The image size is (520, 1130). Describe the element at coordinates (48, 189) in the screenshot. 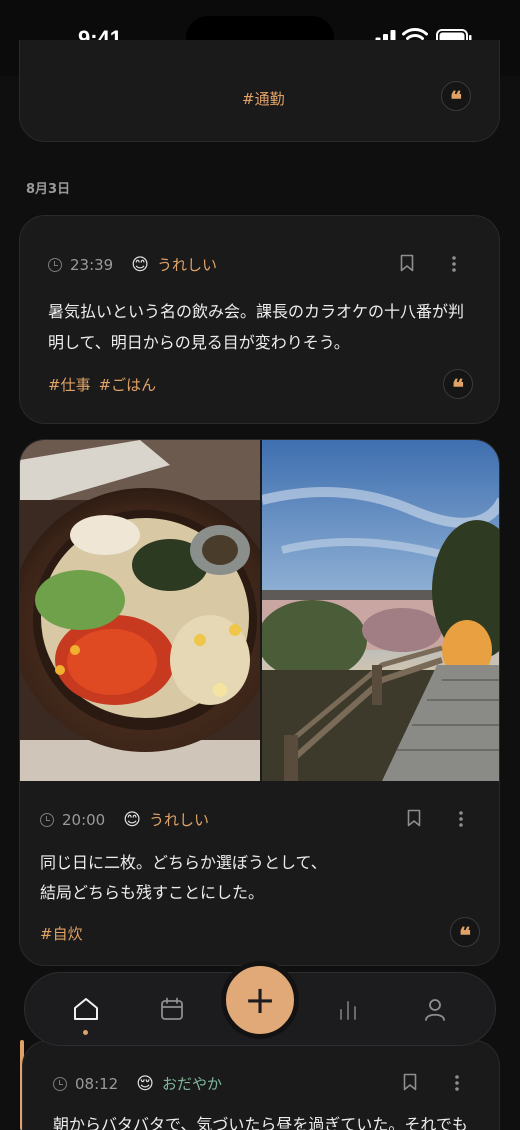

I see `date-header: 8月3日` at that location.